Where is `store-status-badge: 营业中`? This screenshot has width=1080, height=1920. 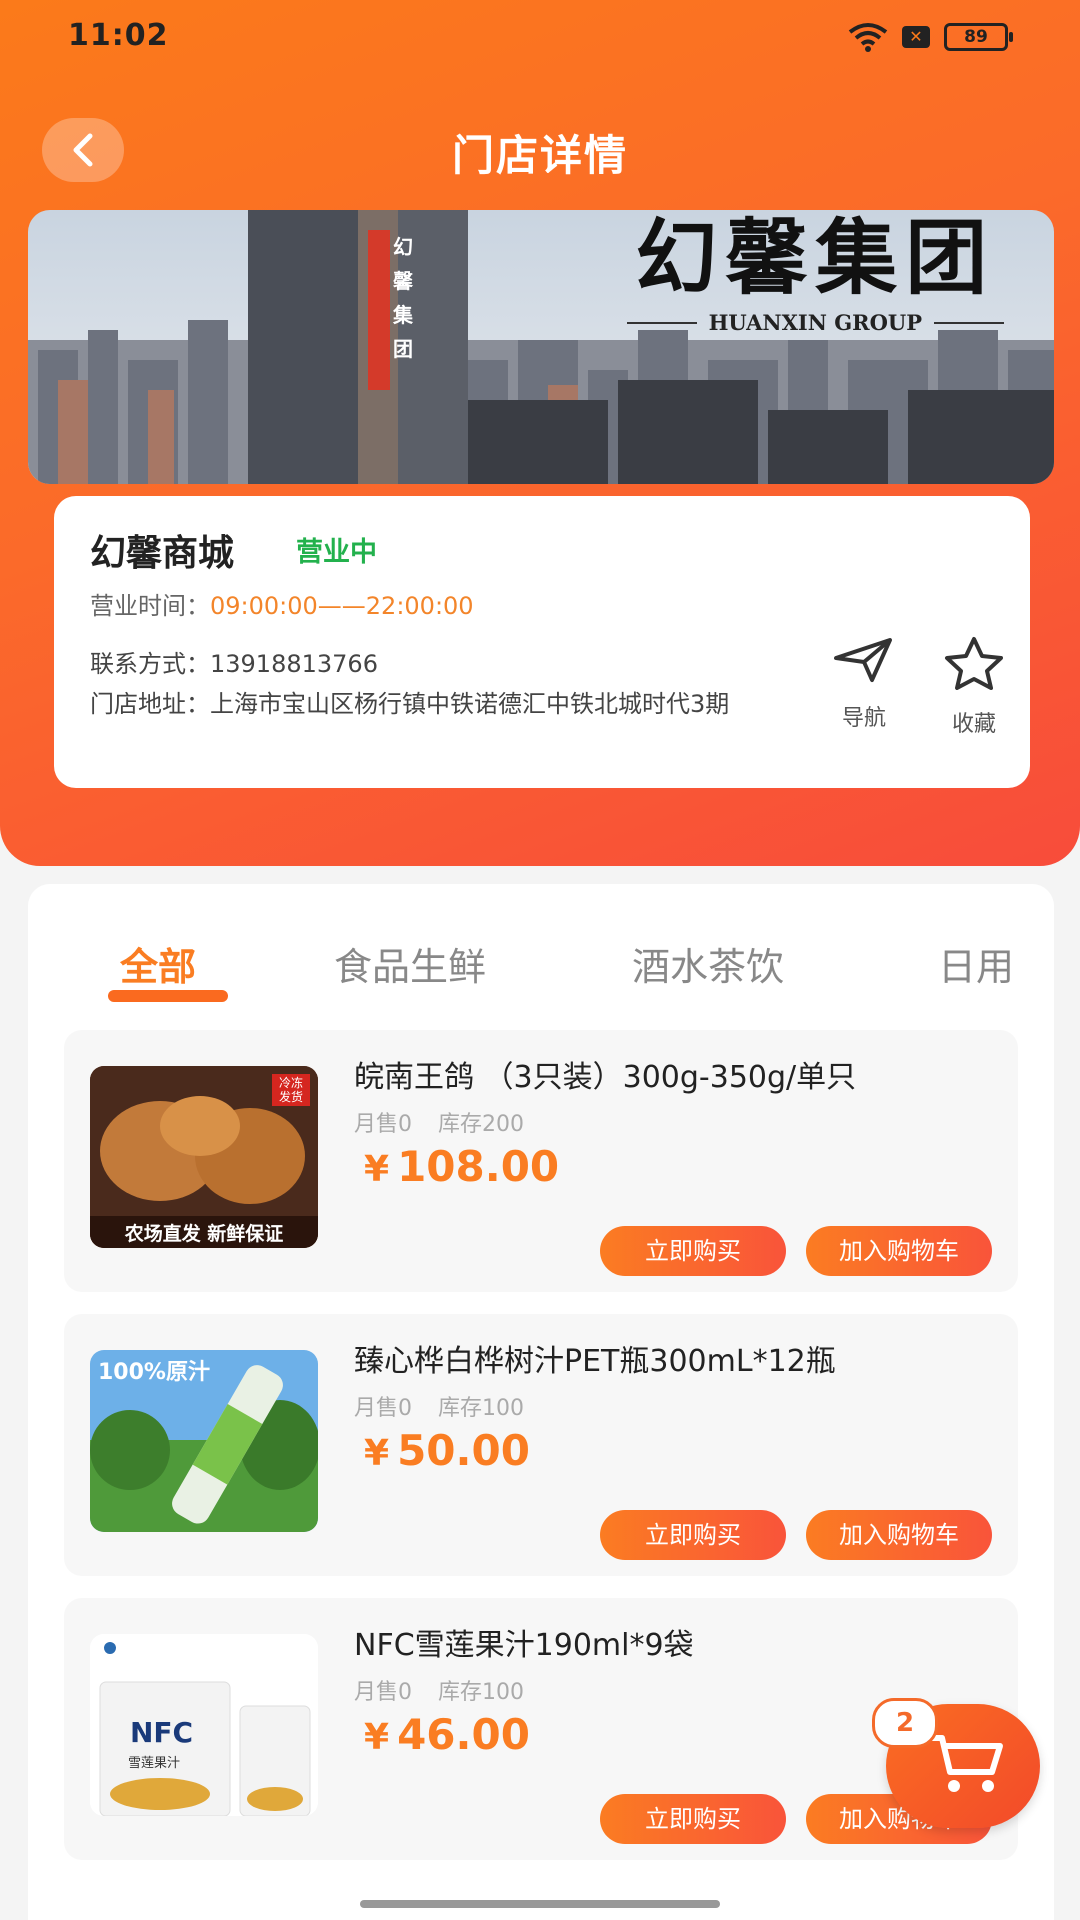 store-status-badge: 营业中 is located at coordinates (336, 552).